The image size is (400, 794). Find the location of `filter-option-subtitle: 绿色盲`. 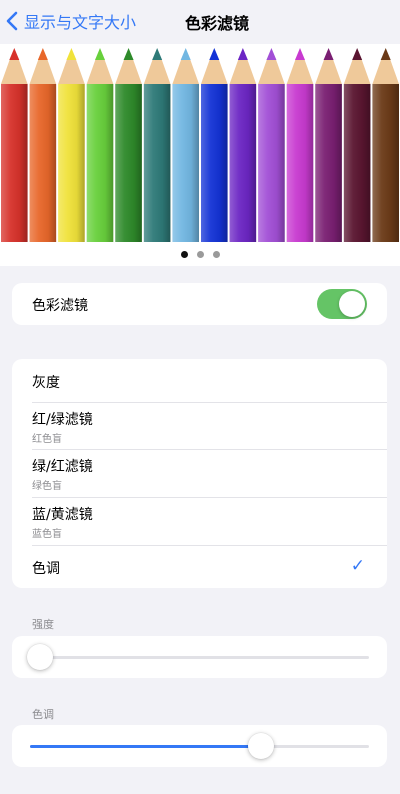

filter-option-subtitle: 绿色盲 is located at coordinates (47, 486).